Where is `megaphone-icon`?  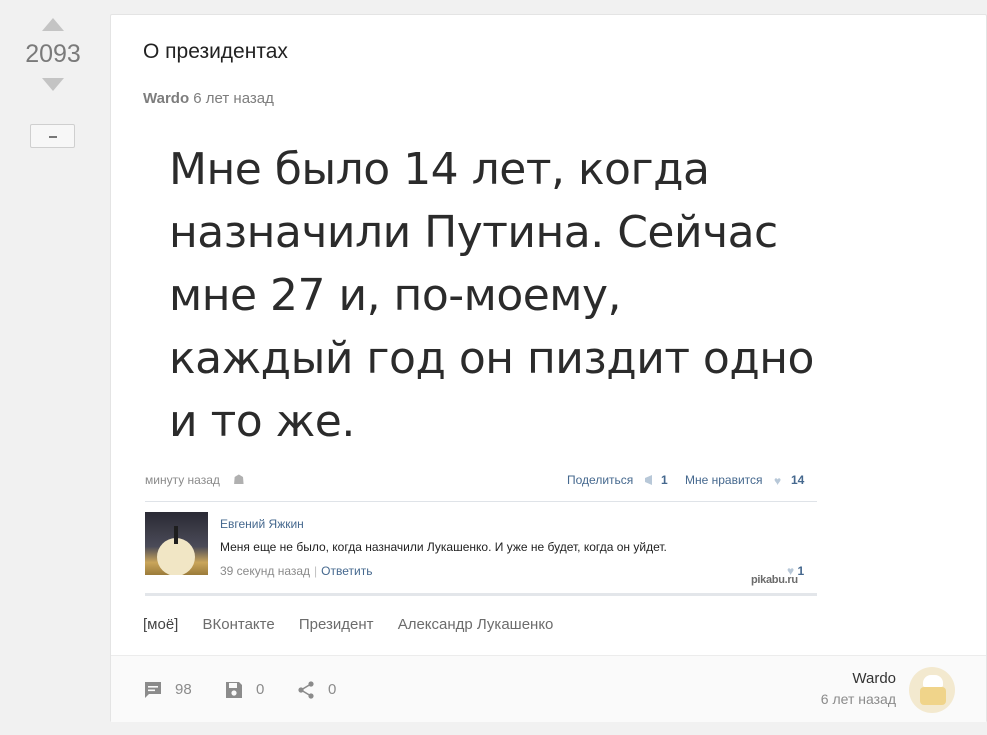 megaphone-icon is located at coordinates (648, 480).